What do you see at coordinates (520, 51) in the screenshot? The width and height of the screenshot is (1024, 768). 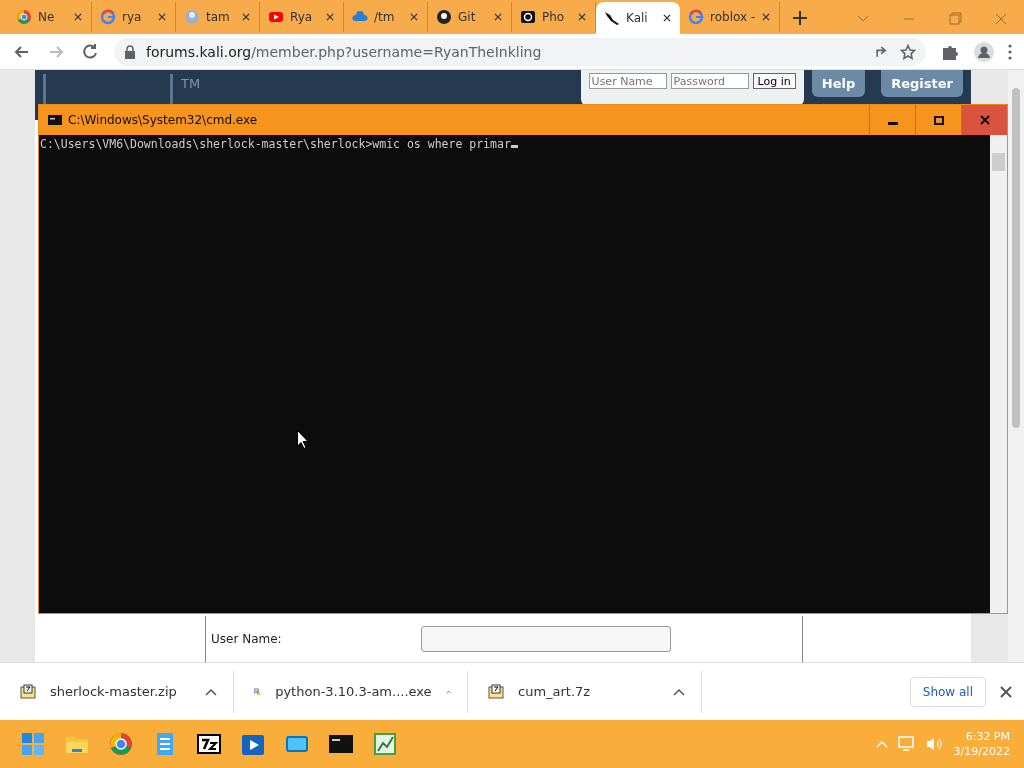 I see `address-bar: forums.kali.org/member.php?username=RyanTheInkling` at bounding box center [520, 51].